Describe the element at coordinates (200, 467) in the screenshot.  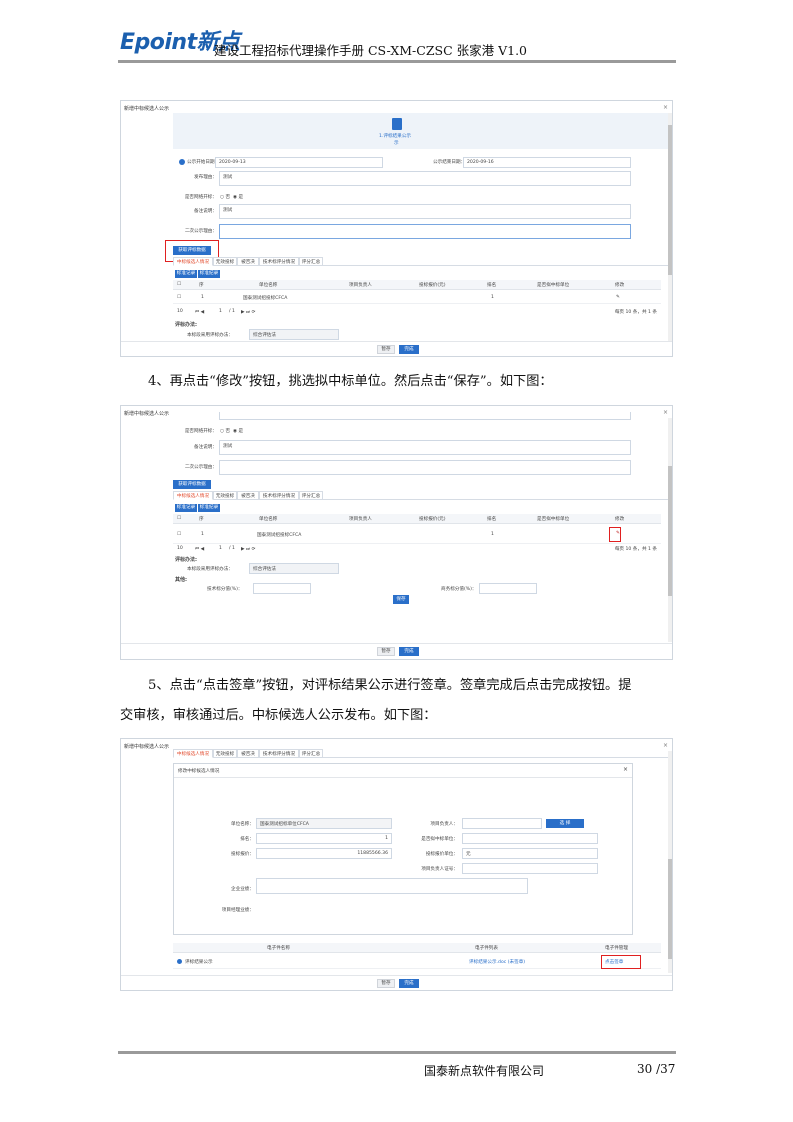
I see `second-reason-label: 二次公示理由：` at that location.